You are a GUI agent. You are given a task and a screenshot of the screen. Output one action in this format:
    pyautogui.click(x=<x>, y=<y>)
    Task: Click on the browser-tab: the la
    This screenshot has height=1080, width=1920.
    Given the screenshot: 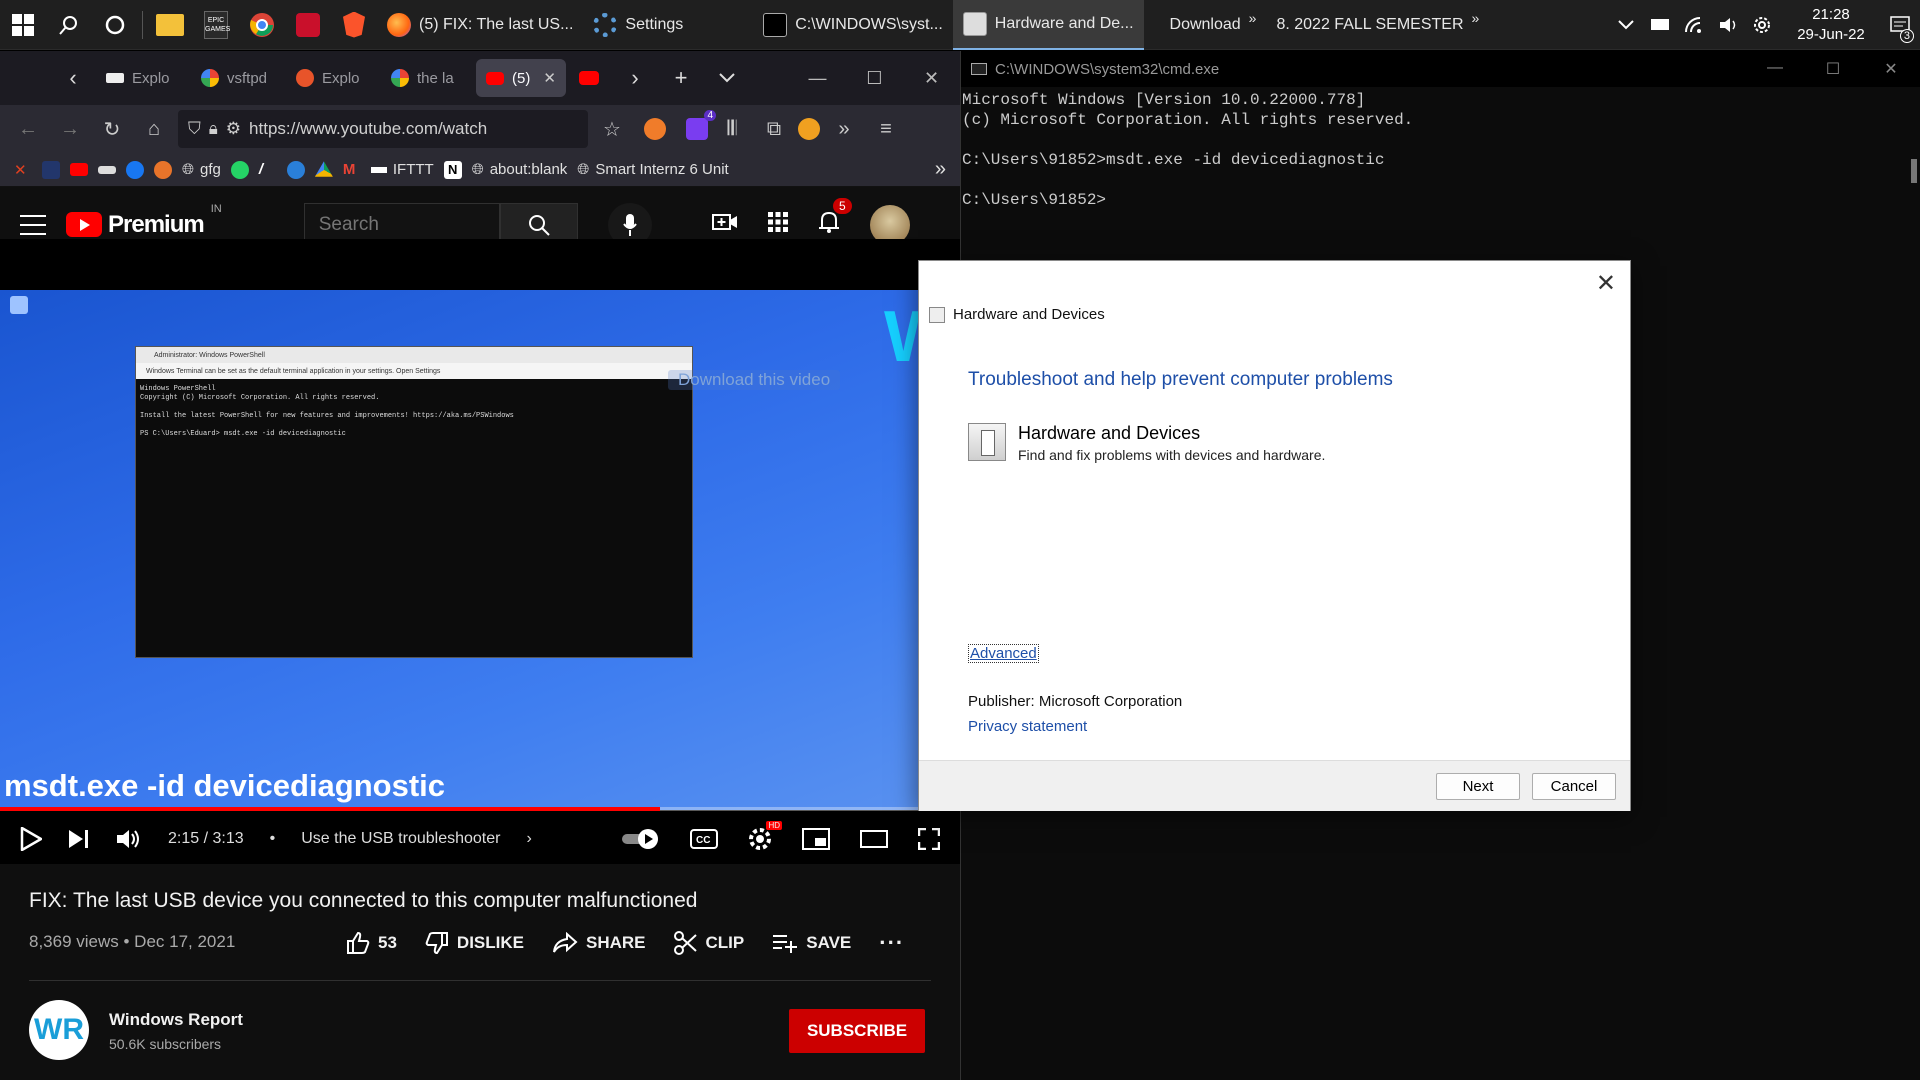 What is the action you would take?
    pyautogui.click(x=428, y=78)
    